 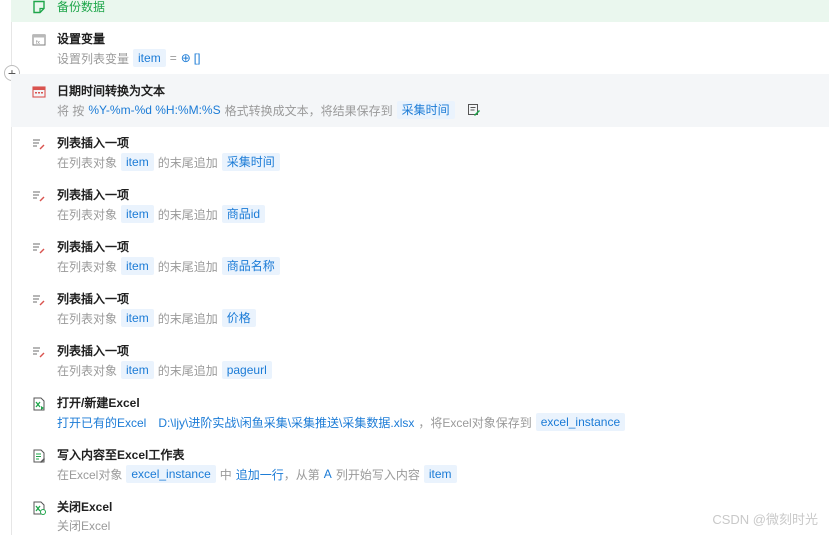 I want to click on step-list-append: 列表插入一项 在列表对象 item 的末尾追加 pageurl, so click(x=420, y=360).